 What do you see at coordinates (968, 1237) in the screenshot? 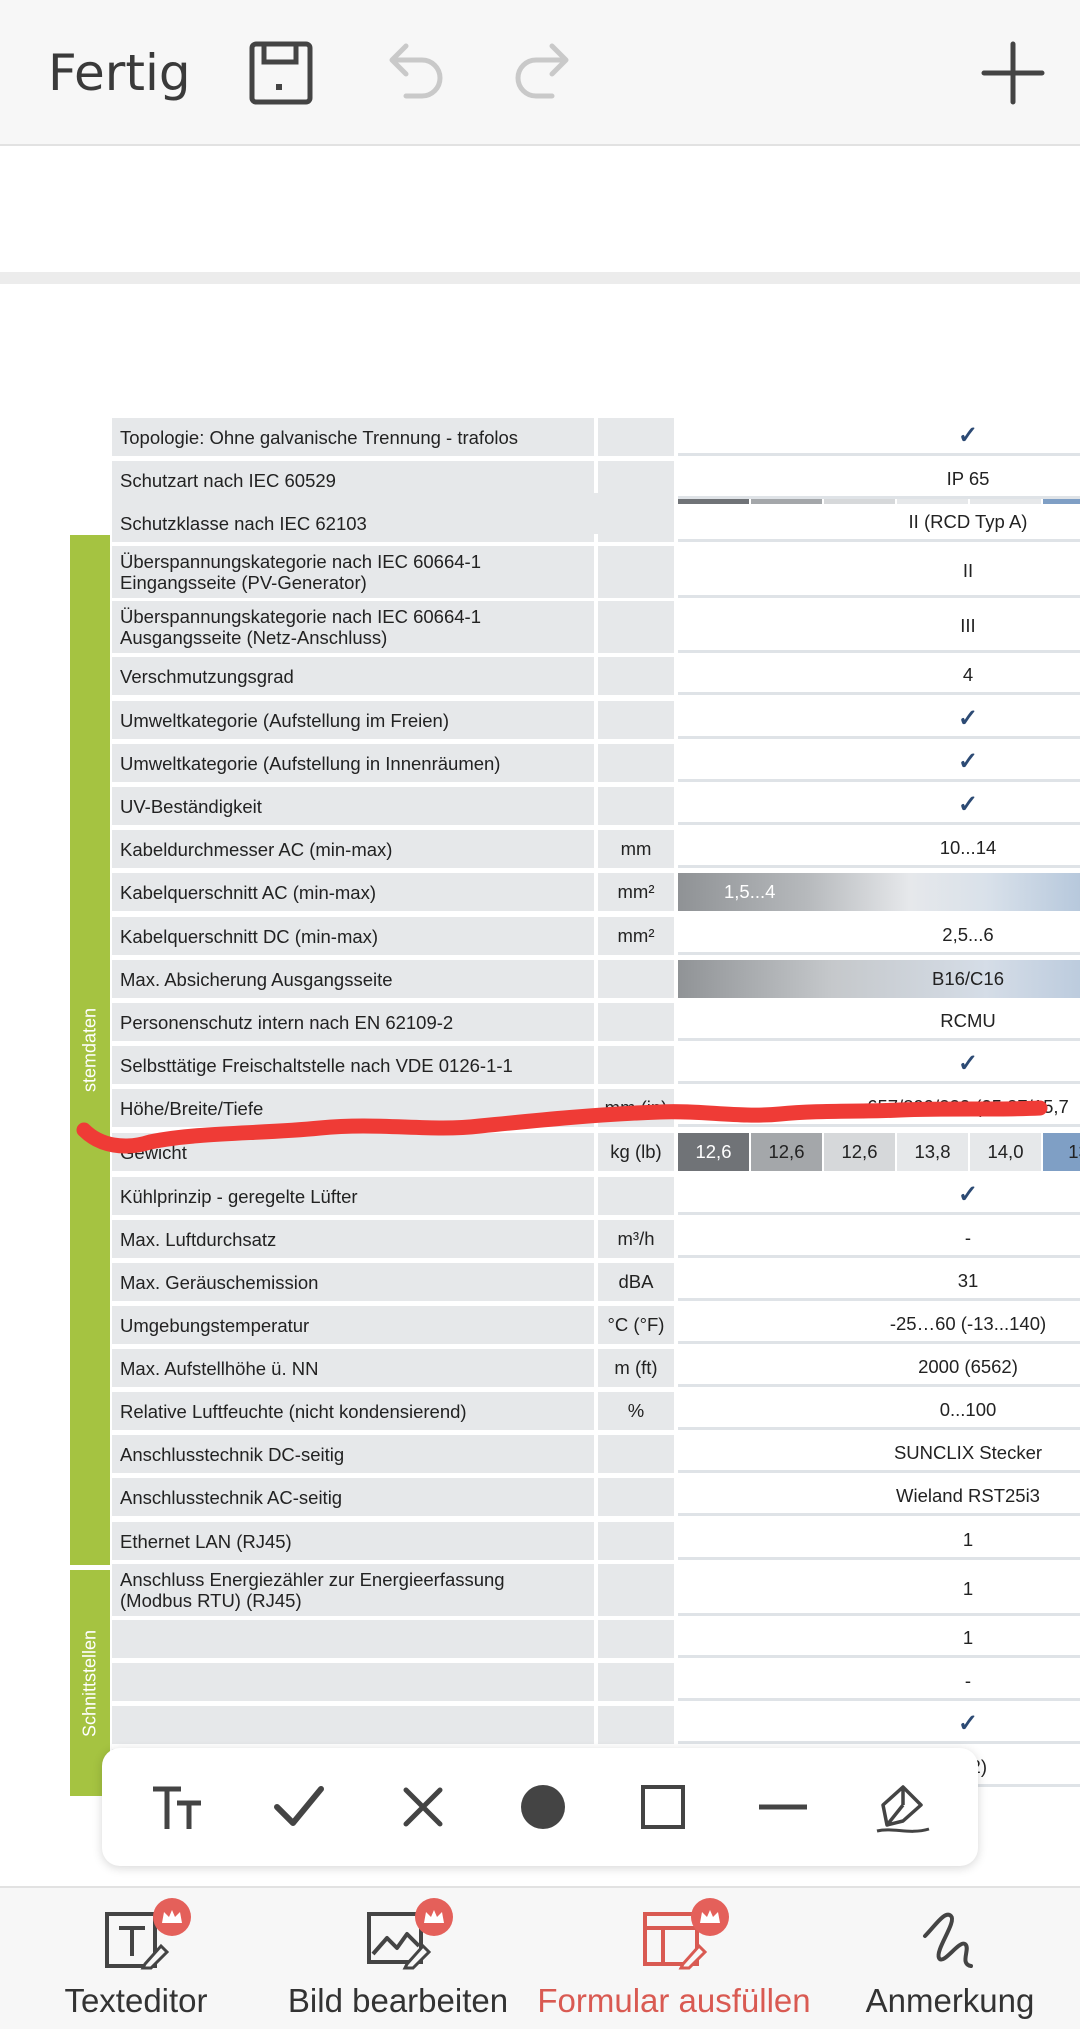
I see `value-text: -` at bounding box center [968, 1237].